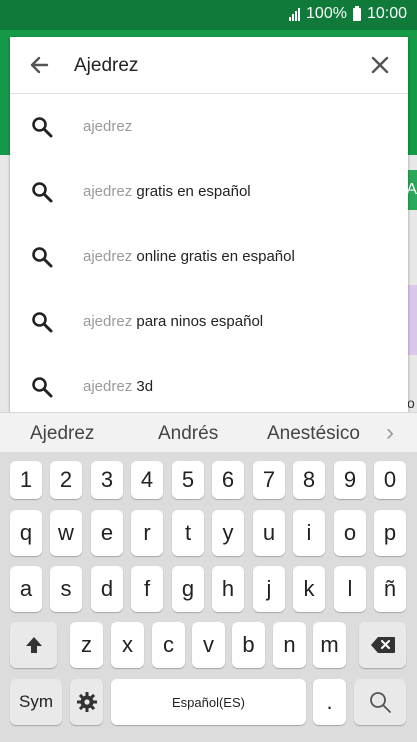  Describe the element at coordinates (107, 589) in the screenshot. I see `key-d: d` at that location.